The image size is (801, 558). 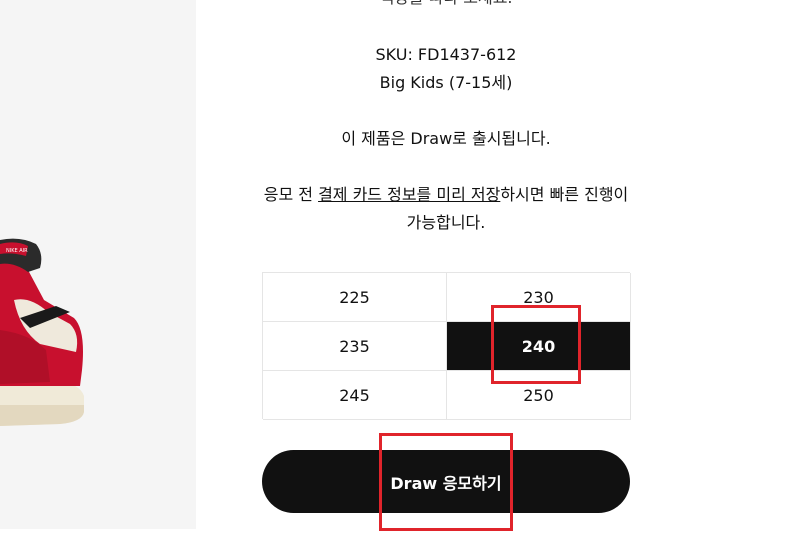 What do you see at coordinates (446, 138) in the screenshot?
I see `draw-notice: 이 제품은 Draw로 출시됩니다.` at bounding box center [446, 138].